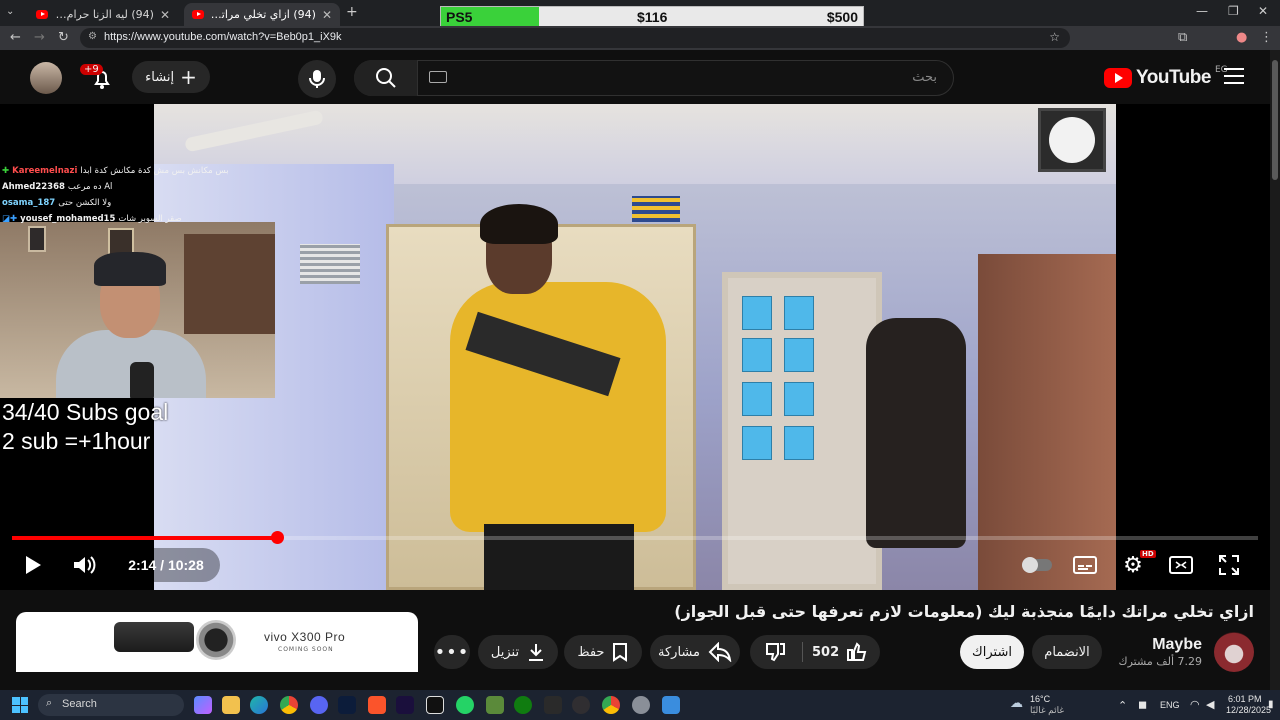  Describe the element at coordinates (1054, 37) in the screenshot. I see `bookmark-star-icon: ☆` at that location.